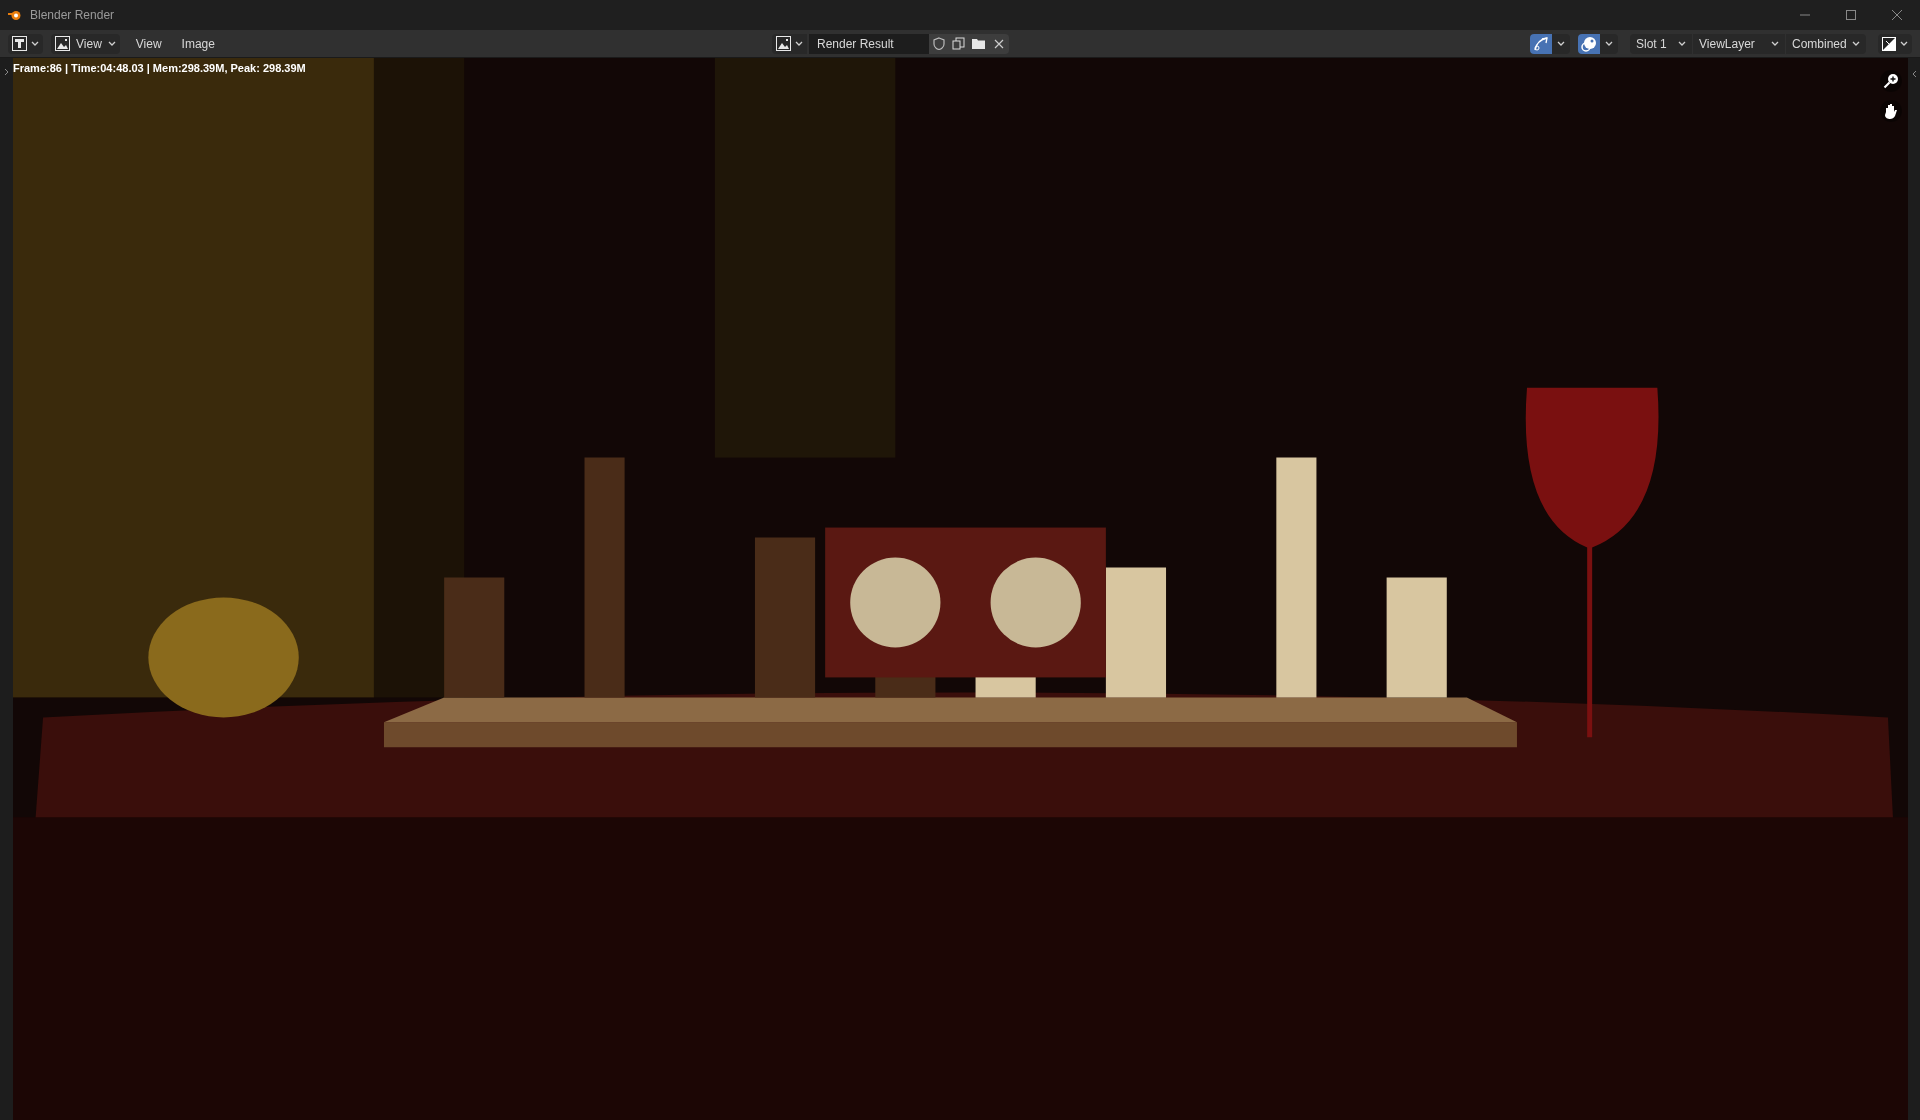  I want to click on editor-type-button, so click(25, 43).